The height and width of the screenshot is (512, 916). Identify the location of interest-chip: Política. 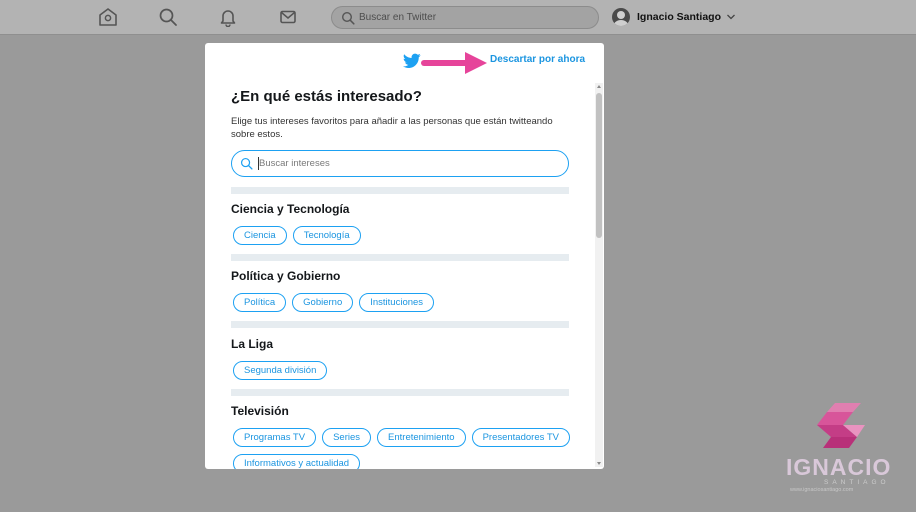
(260, 302).